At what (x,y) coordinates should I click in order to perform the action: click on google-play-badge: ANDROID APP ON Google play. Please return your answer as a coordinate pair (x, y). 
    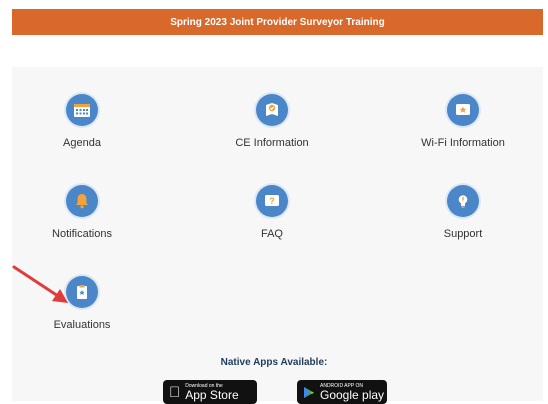
    Looking at the image, I should click on (342, 392).